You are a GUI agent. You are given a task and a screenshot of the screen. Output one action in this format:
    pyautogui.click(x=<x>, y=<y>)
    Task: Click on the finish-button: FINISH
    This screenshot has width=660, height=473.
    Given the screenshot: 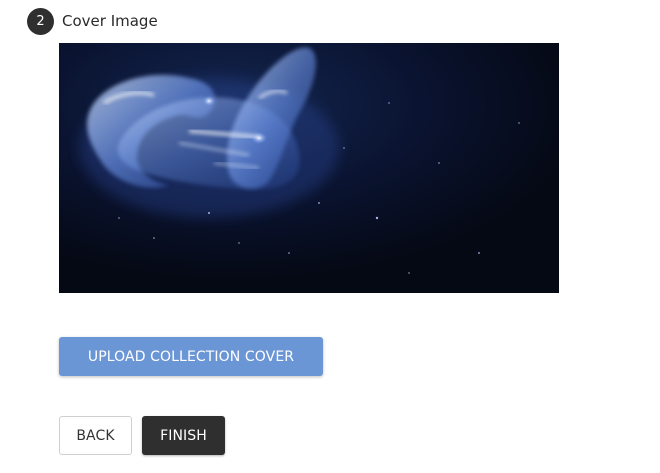 What is the action you would take?
    pyautogui.click(x=183, y=435)
    